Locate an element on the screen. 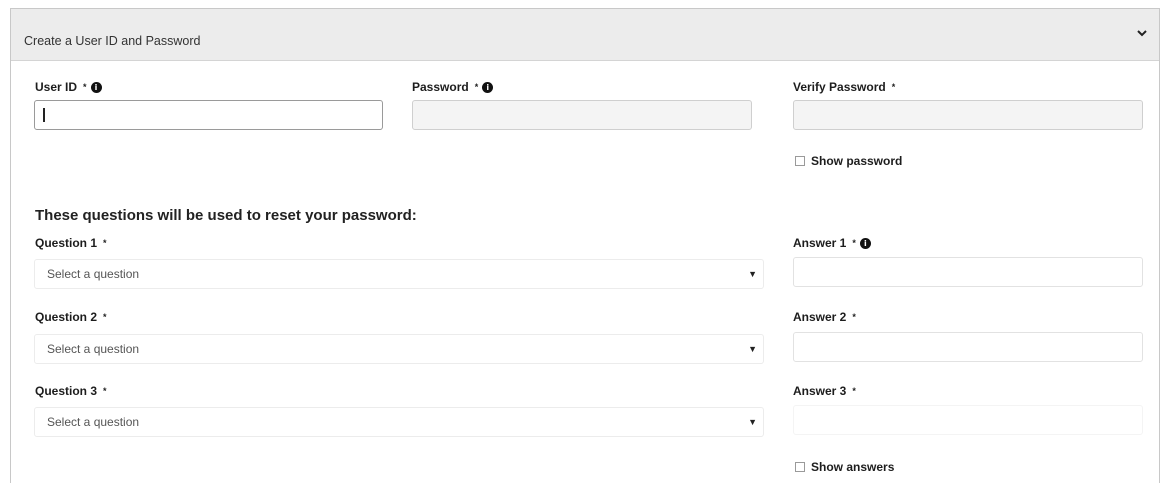 This screenshot has height=483, width=1163. answer-1-label-text: Answer 1 is located at coordinates (820, 243).